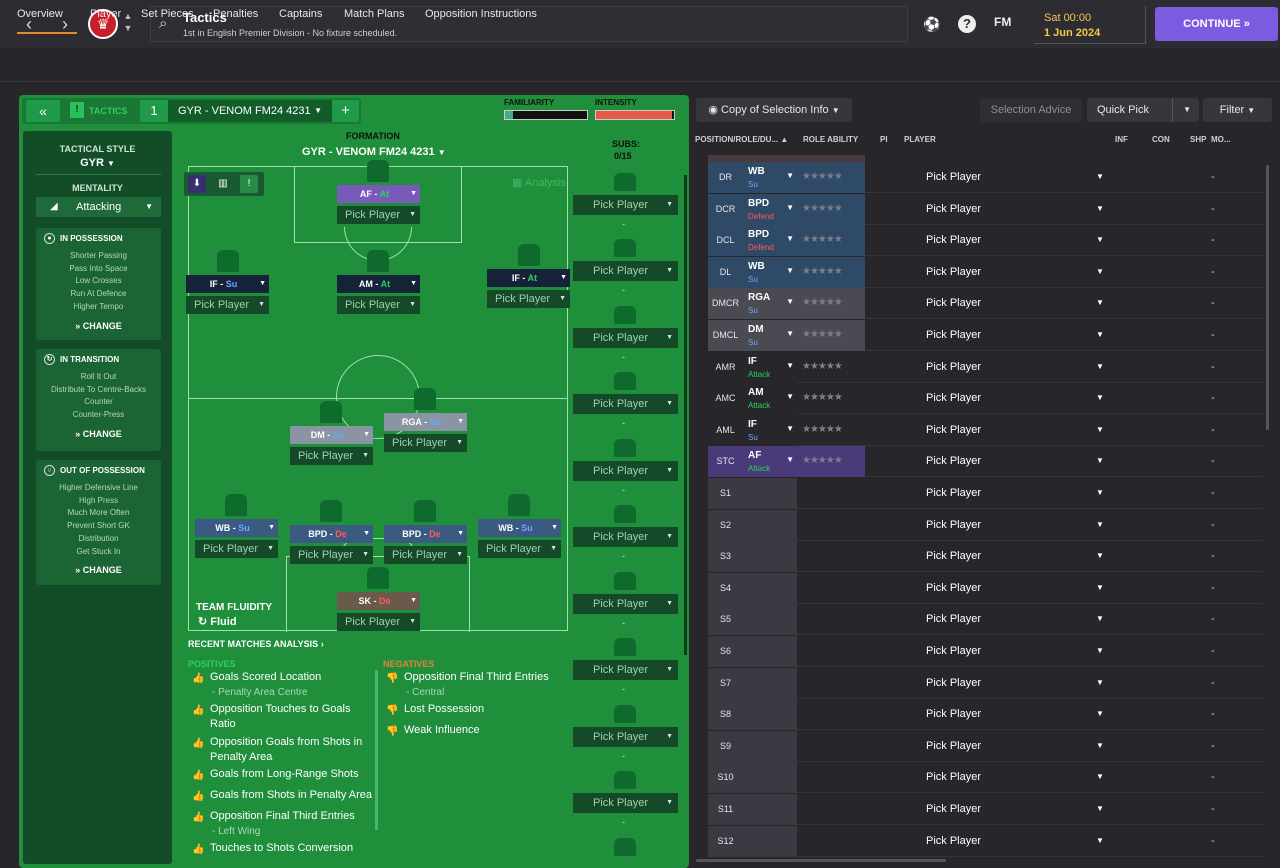 The width and height of the screenshot is (1280, 868). I want to click on selection-advice-button: Selection Advice, so click(1031, 110).